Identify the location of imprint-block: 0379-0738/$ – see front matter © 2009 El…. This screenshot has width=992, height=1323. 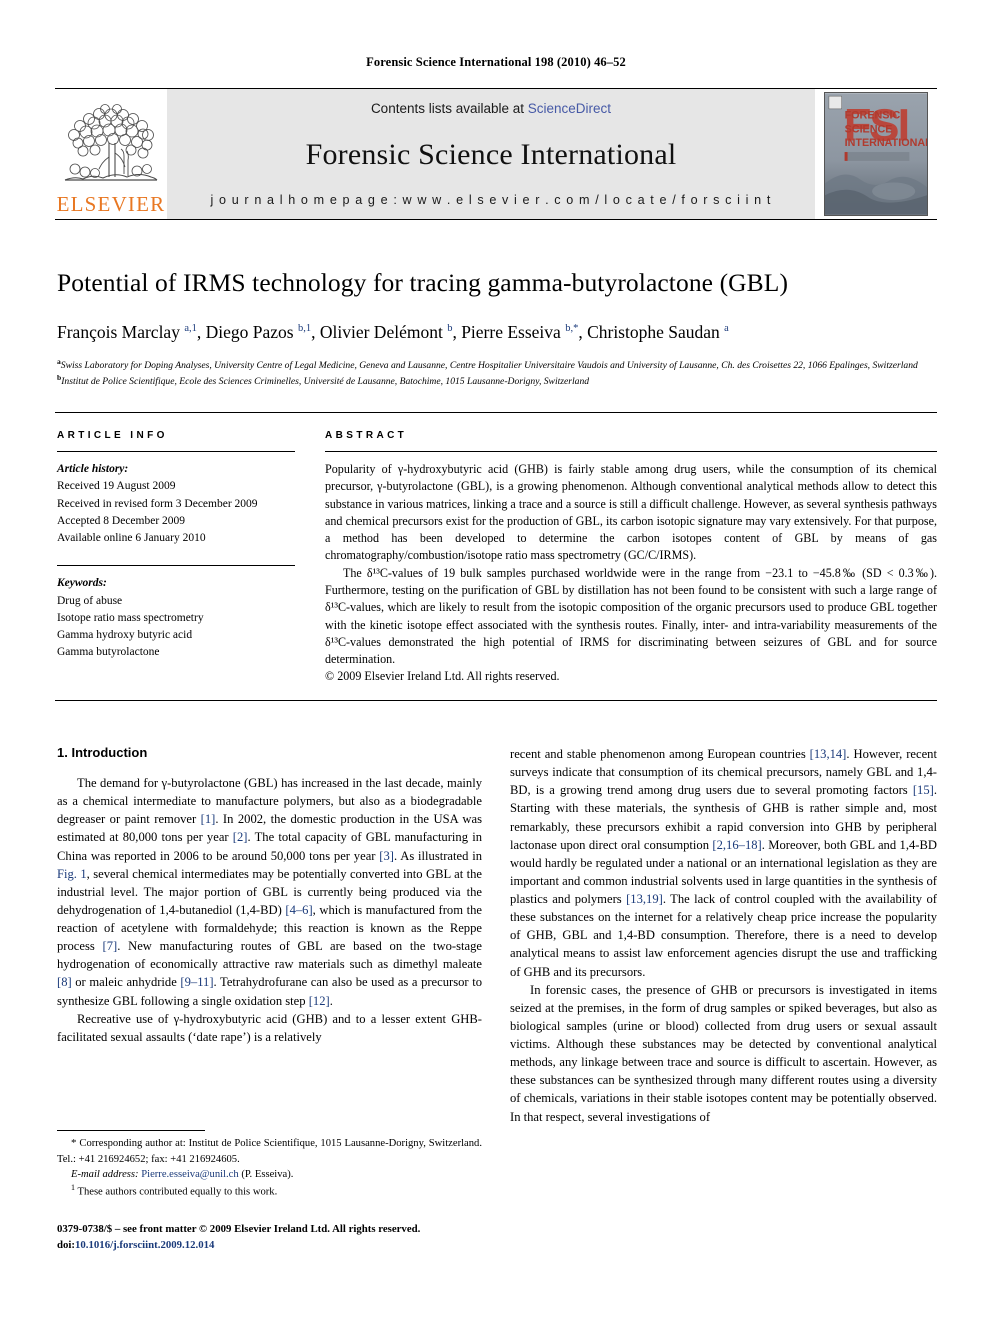
(277, 1237).